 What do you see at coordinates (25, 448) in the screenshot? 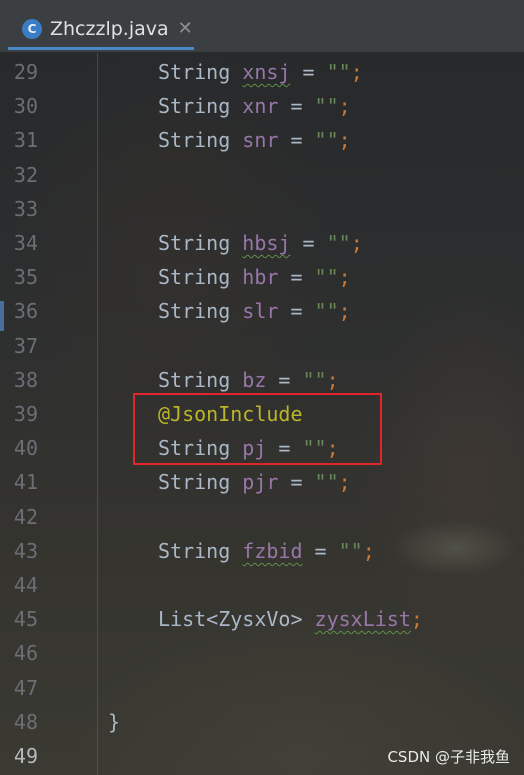
I see `line-number: 40` at bounding box center [25, 448].